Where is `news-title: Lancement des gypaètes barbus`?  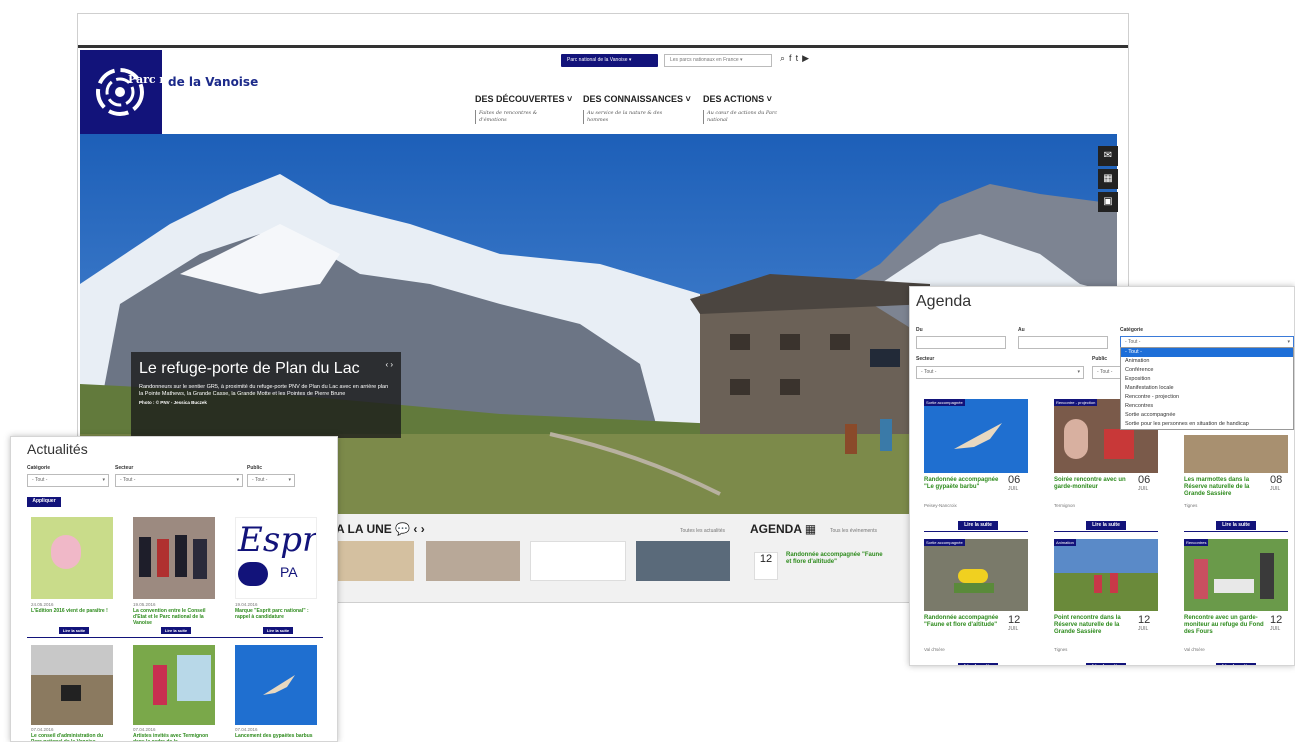 news-title: Lancement des gypaètes barbus is located at coordinates (277, 736).